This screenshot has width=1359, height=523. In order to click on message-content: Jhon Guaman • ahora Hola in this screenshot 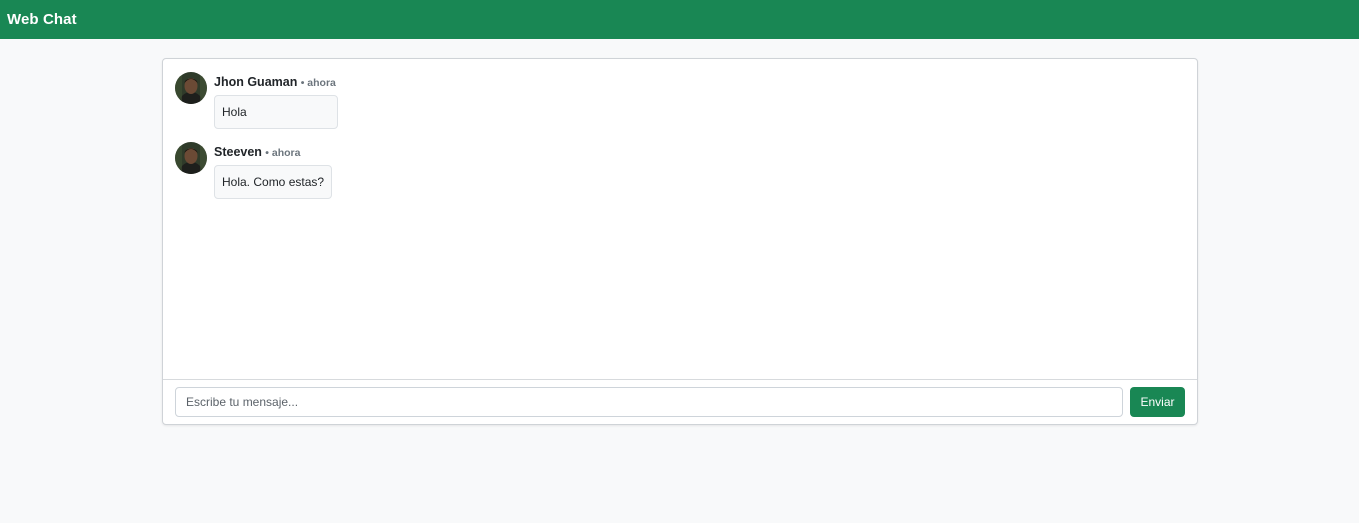, I will do `click(276, 100)`.